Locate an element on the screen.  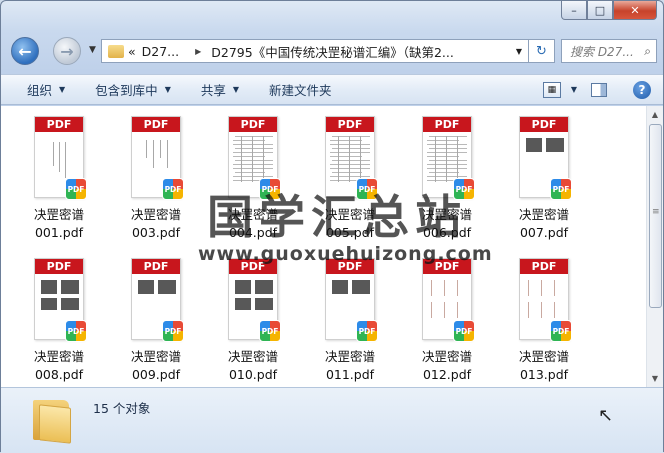
forward-button: → is located at coordinates (67, 51).